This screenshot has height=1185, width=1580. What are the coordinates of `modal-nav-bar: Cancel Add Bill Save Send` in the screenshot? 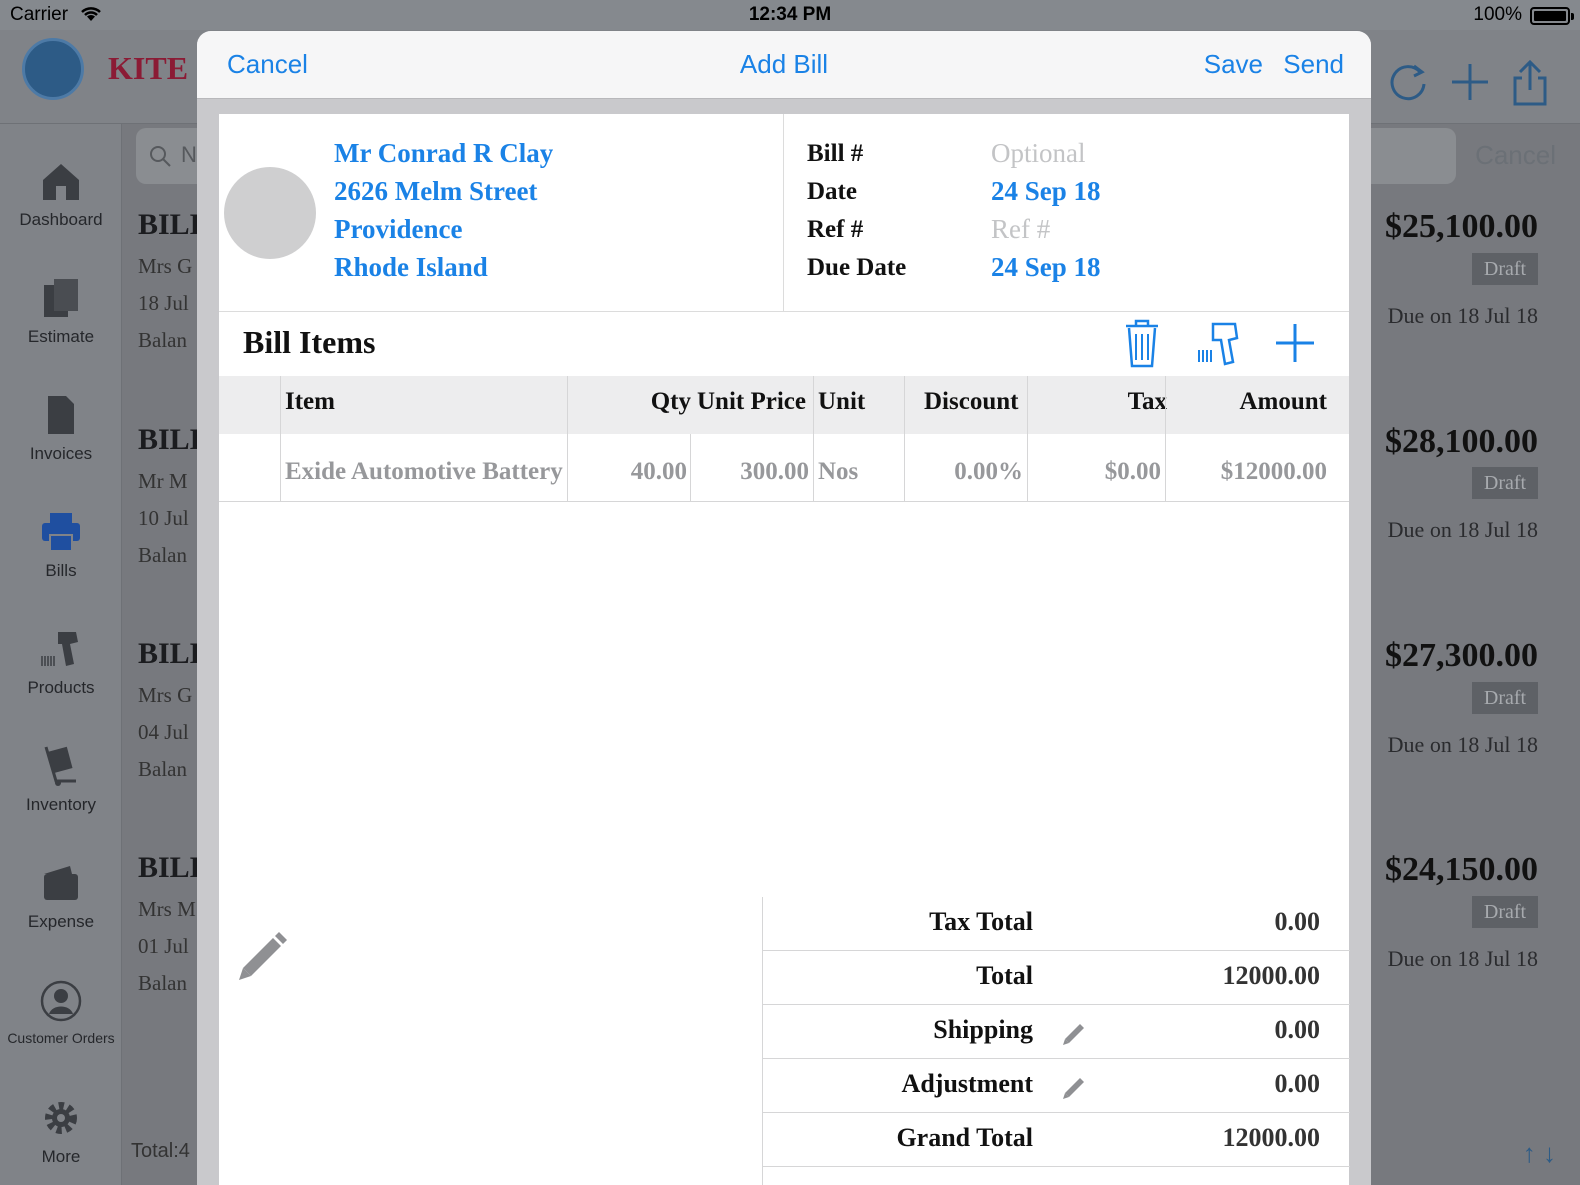 It's located at (784, 65).